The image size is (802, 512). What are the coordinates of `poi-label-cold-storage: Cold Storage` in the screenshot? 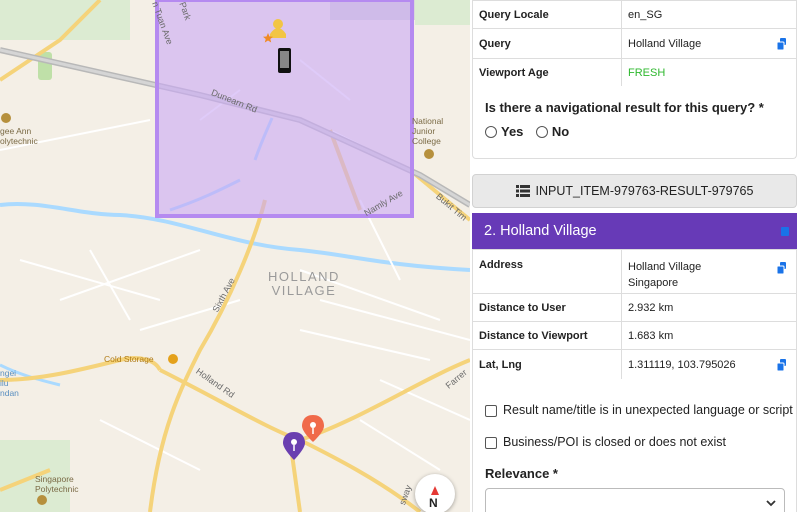 It's located at (129, 359).